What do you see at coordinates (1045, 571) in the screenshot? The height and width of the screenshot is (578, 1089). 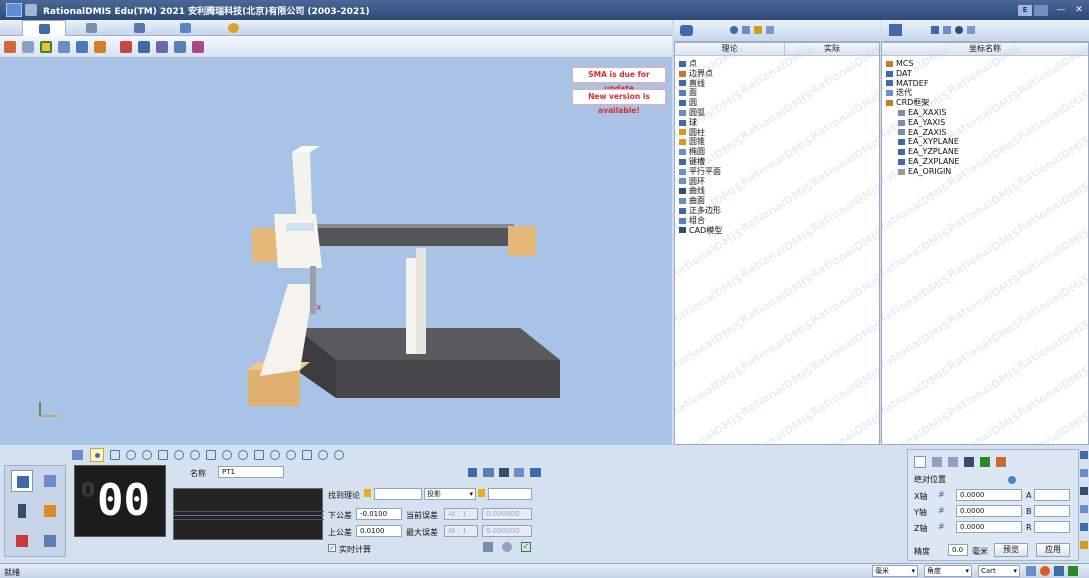 I see `status-record-icon` at bounding box center [1045, 571].